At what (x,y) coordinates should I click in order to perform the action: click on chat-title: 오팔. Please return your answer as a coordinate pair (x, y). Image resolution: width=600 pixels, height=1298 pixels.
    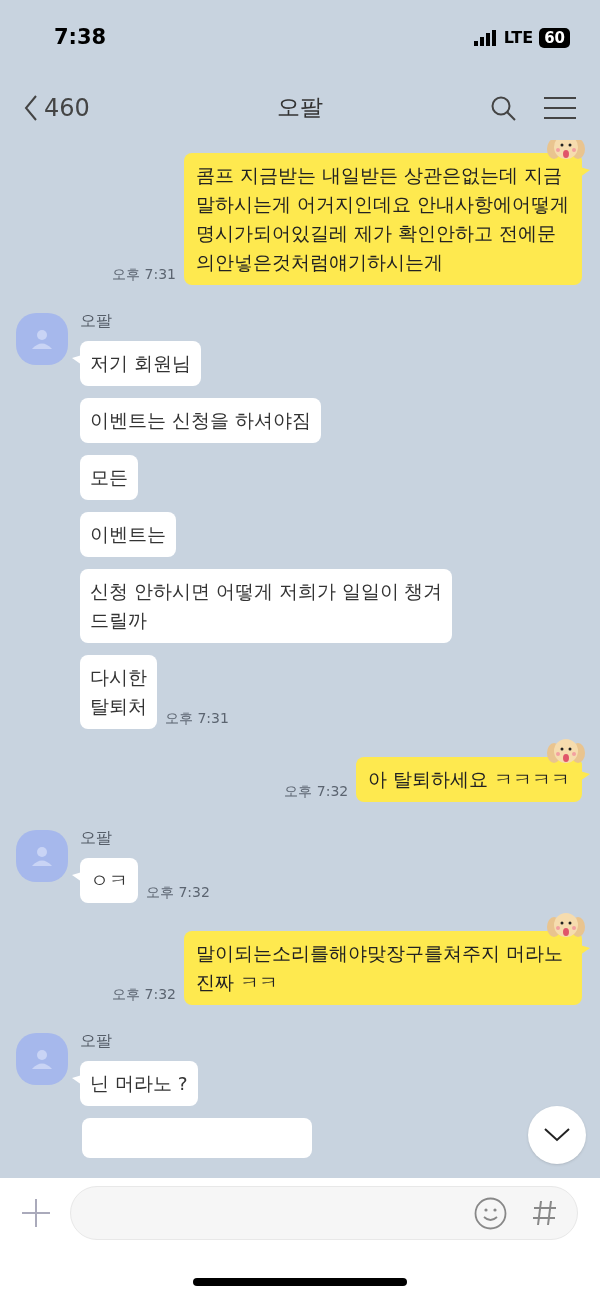
    Looking at the image, I should click on (300, 108).